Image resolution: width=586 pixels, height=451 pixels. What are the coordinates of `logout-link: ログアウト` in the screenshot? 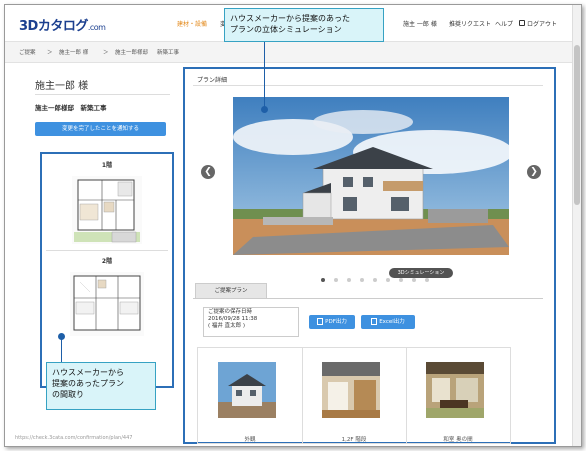 It's located at (538, 23).